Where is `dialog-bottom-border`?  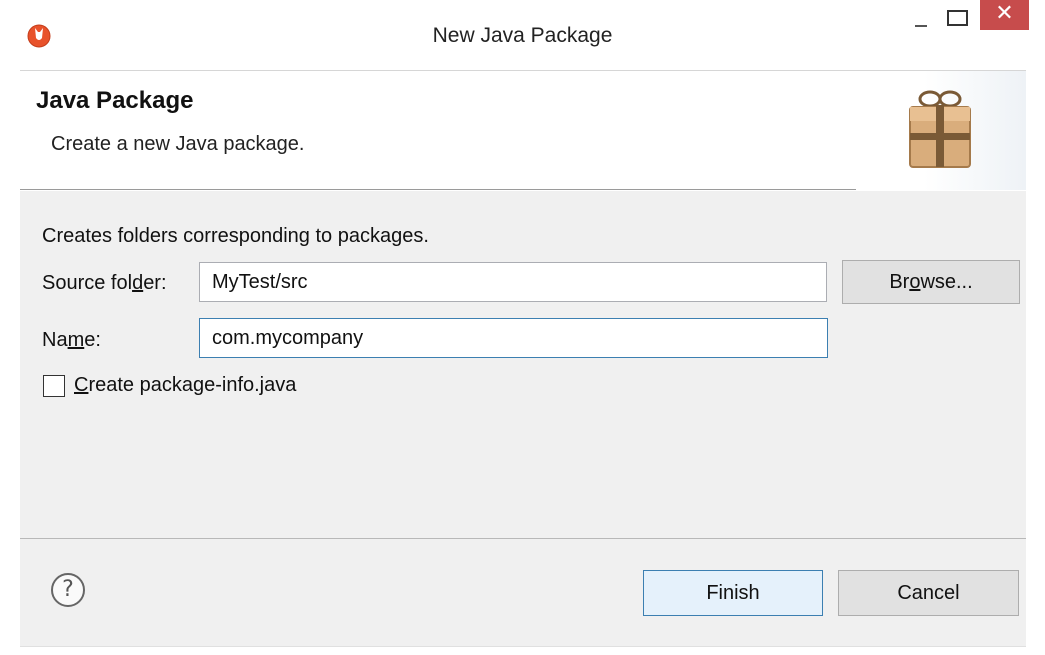 dialog-bottom-border is located at coordinates (523, 646).